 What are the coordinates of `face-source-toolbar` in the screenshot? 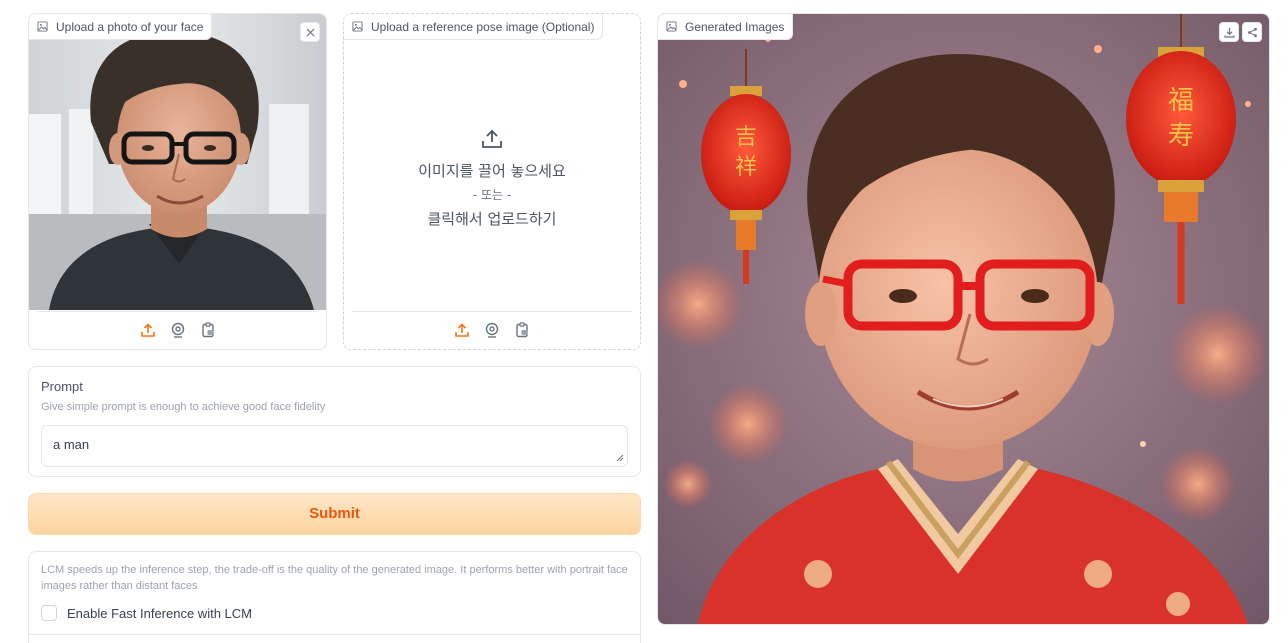 It's located at (177, 330).